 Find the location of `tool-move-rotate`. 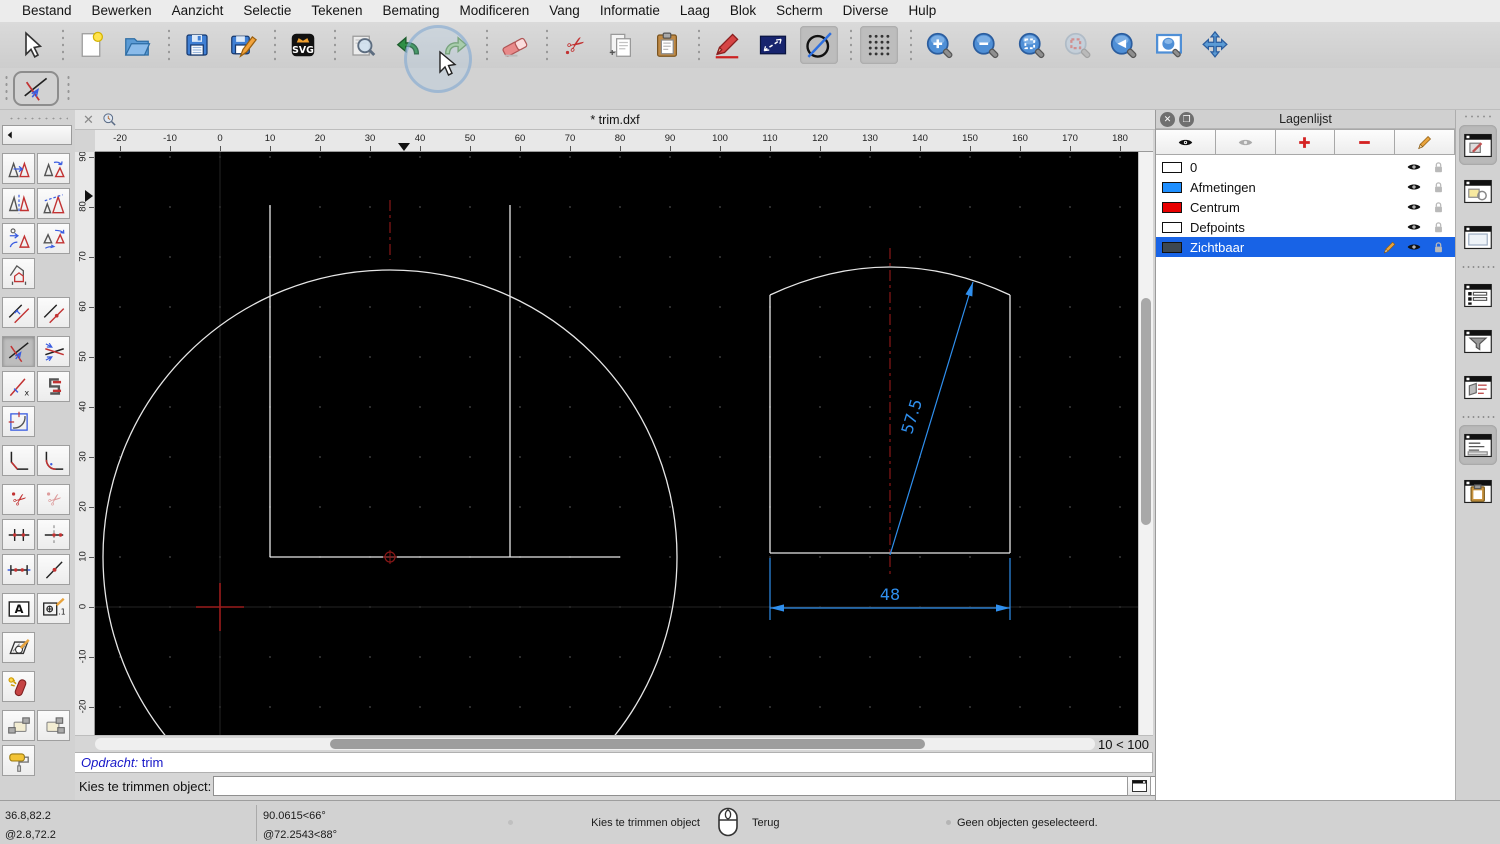

tool-move-rotate is located at coordinates (18, 238).